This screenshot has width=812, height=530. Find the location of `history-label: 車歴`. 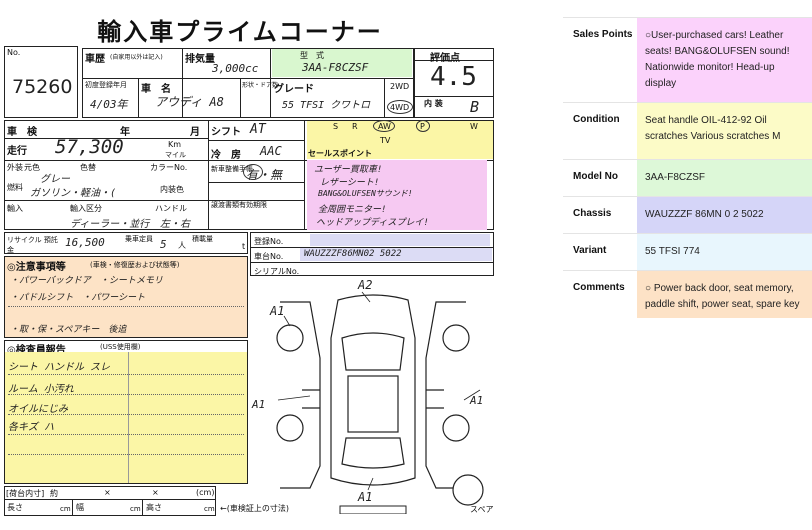

history-label: 車歴 is located at coordinates (95, 59).